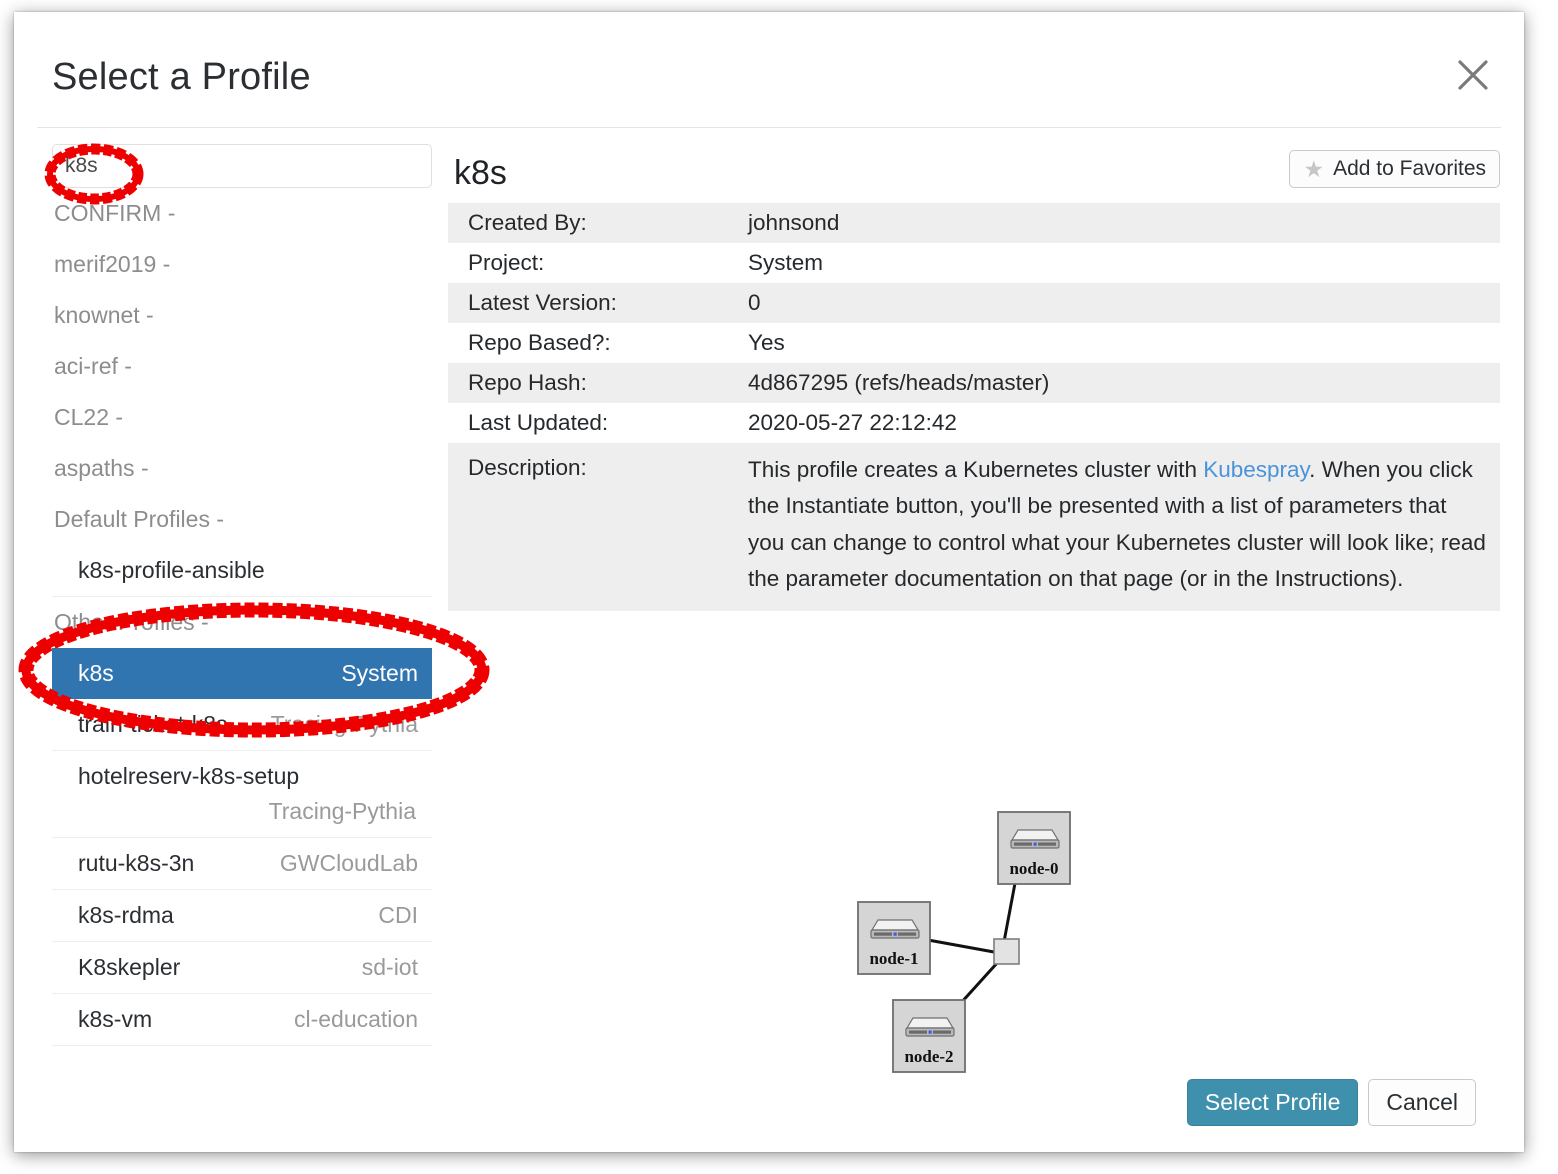  Describe the element at coordinates (242, 417) in the screenshot. I see `group-header-cl22: CL22 -` at that location.